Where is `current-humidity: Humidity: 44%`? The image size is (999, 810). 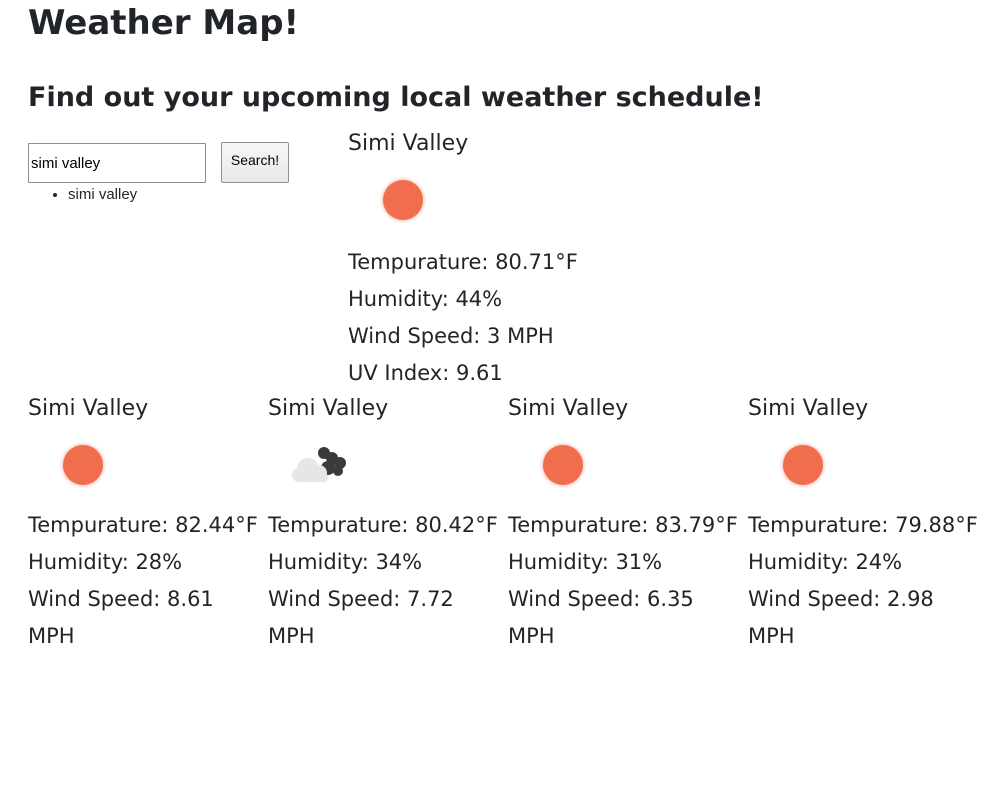
current-humidity: Humidity: 44% is located at coordinates (425, 299).